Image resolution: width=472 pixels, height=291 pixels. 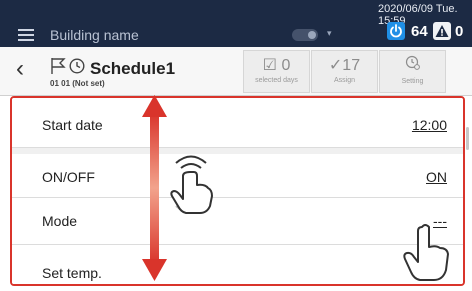 What do you see at coordinates (72, 273) in the screenshot?
I see `set-temp-label: Set temp.` at bounding box center [72, 273].